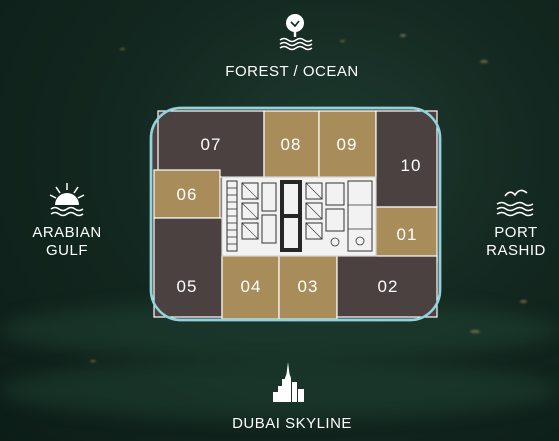 This screenshot has height=441, width=559. Describe the element at coordinates (187, 194) in the screenshot. I see `unit-label-06: 06` at that location.